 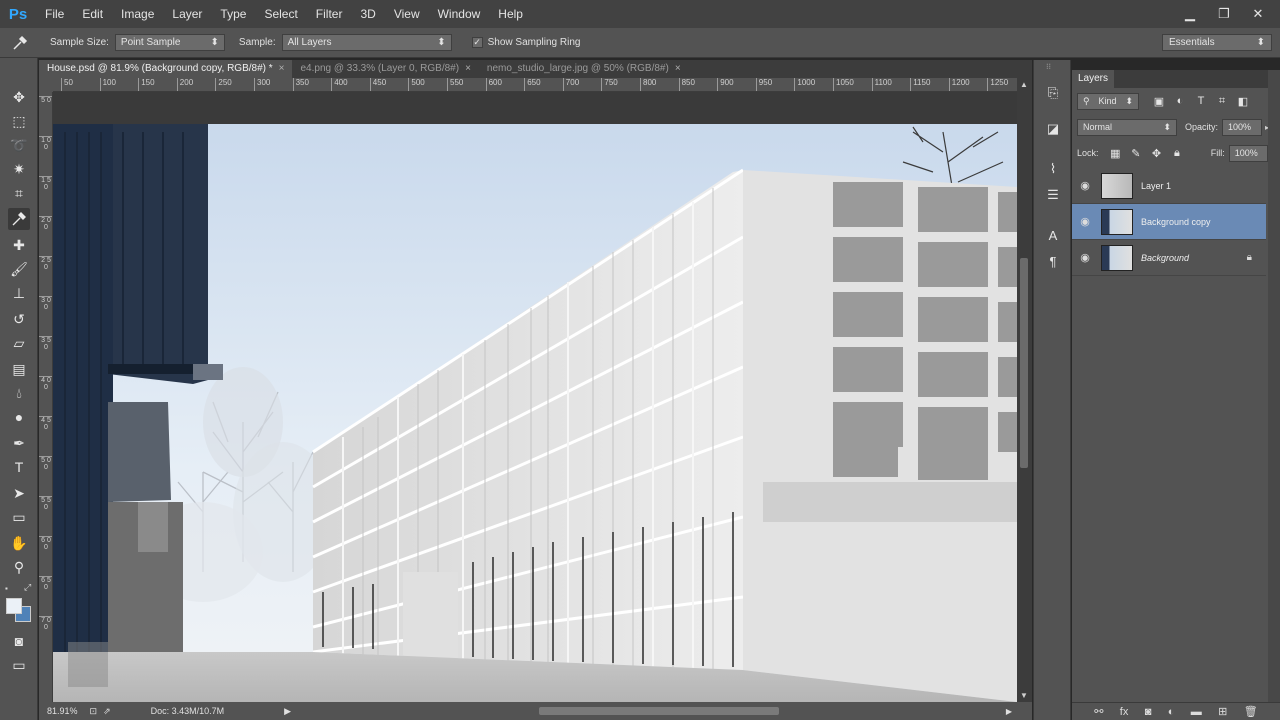 I want to click on menu-3d: 3D, so click(x=367, y=14).